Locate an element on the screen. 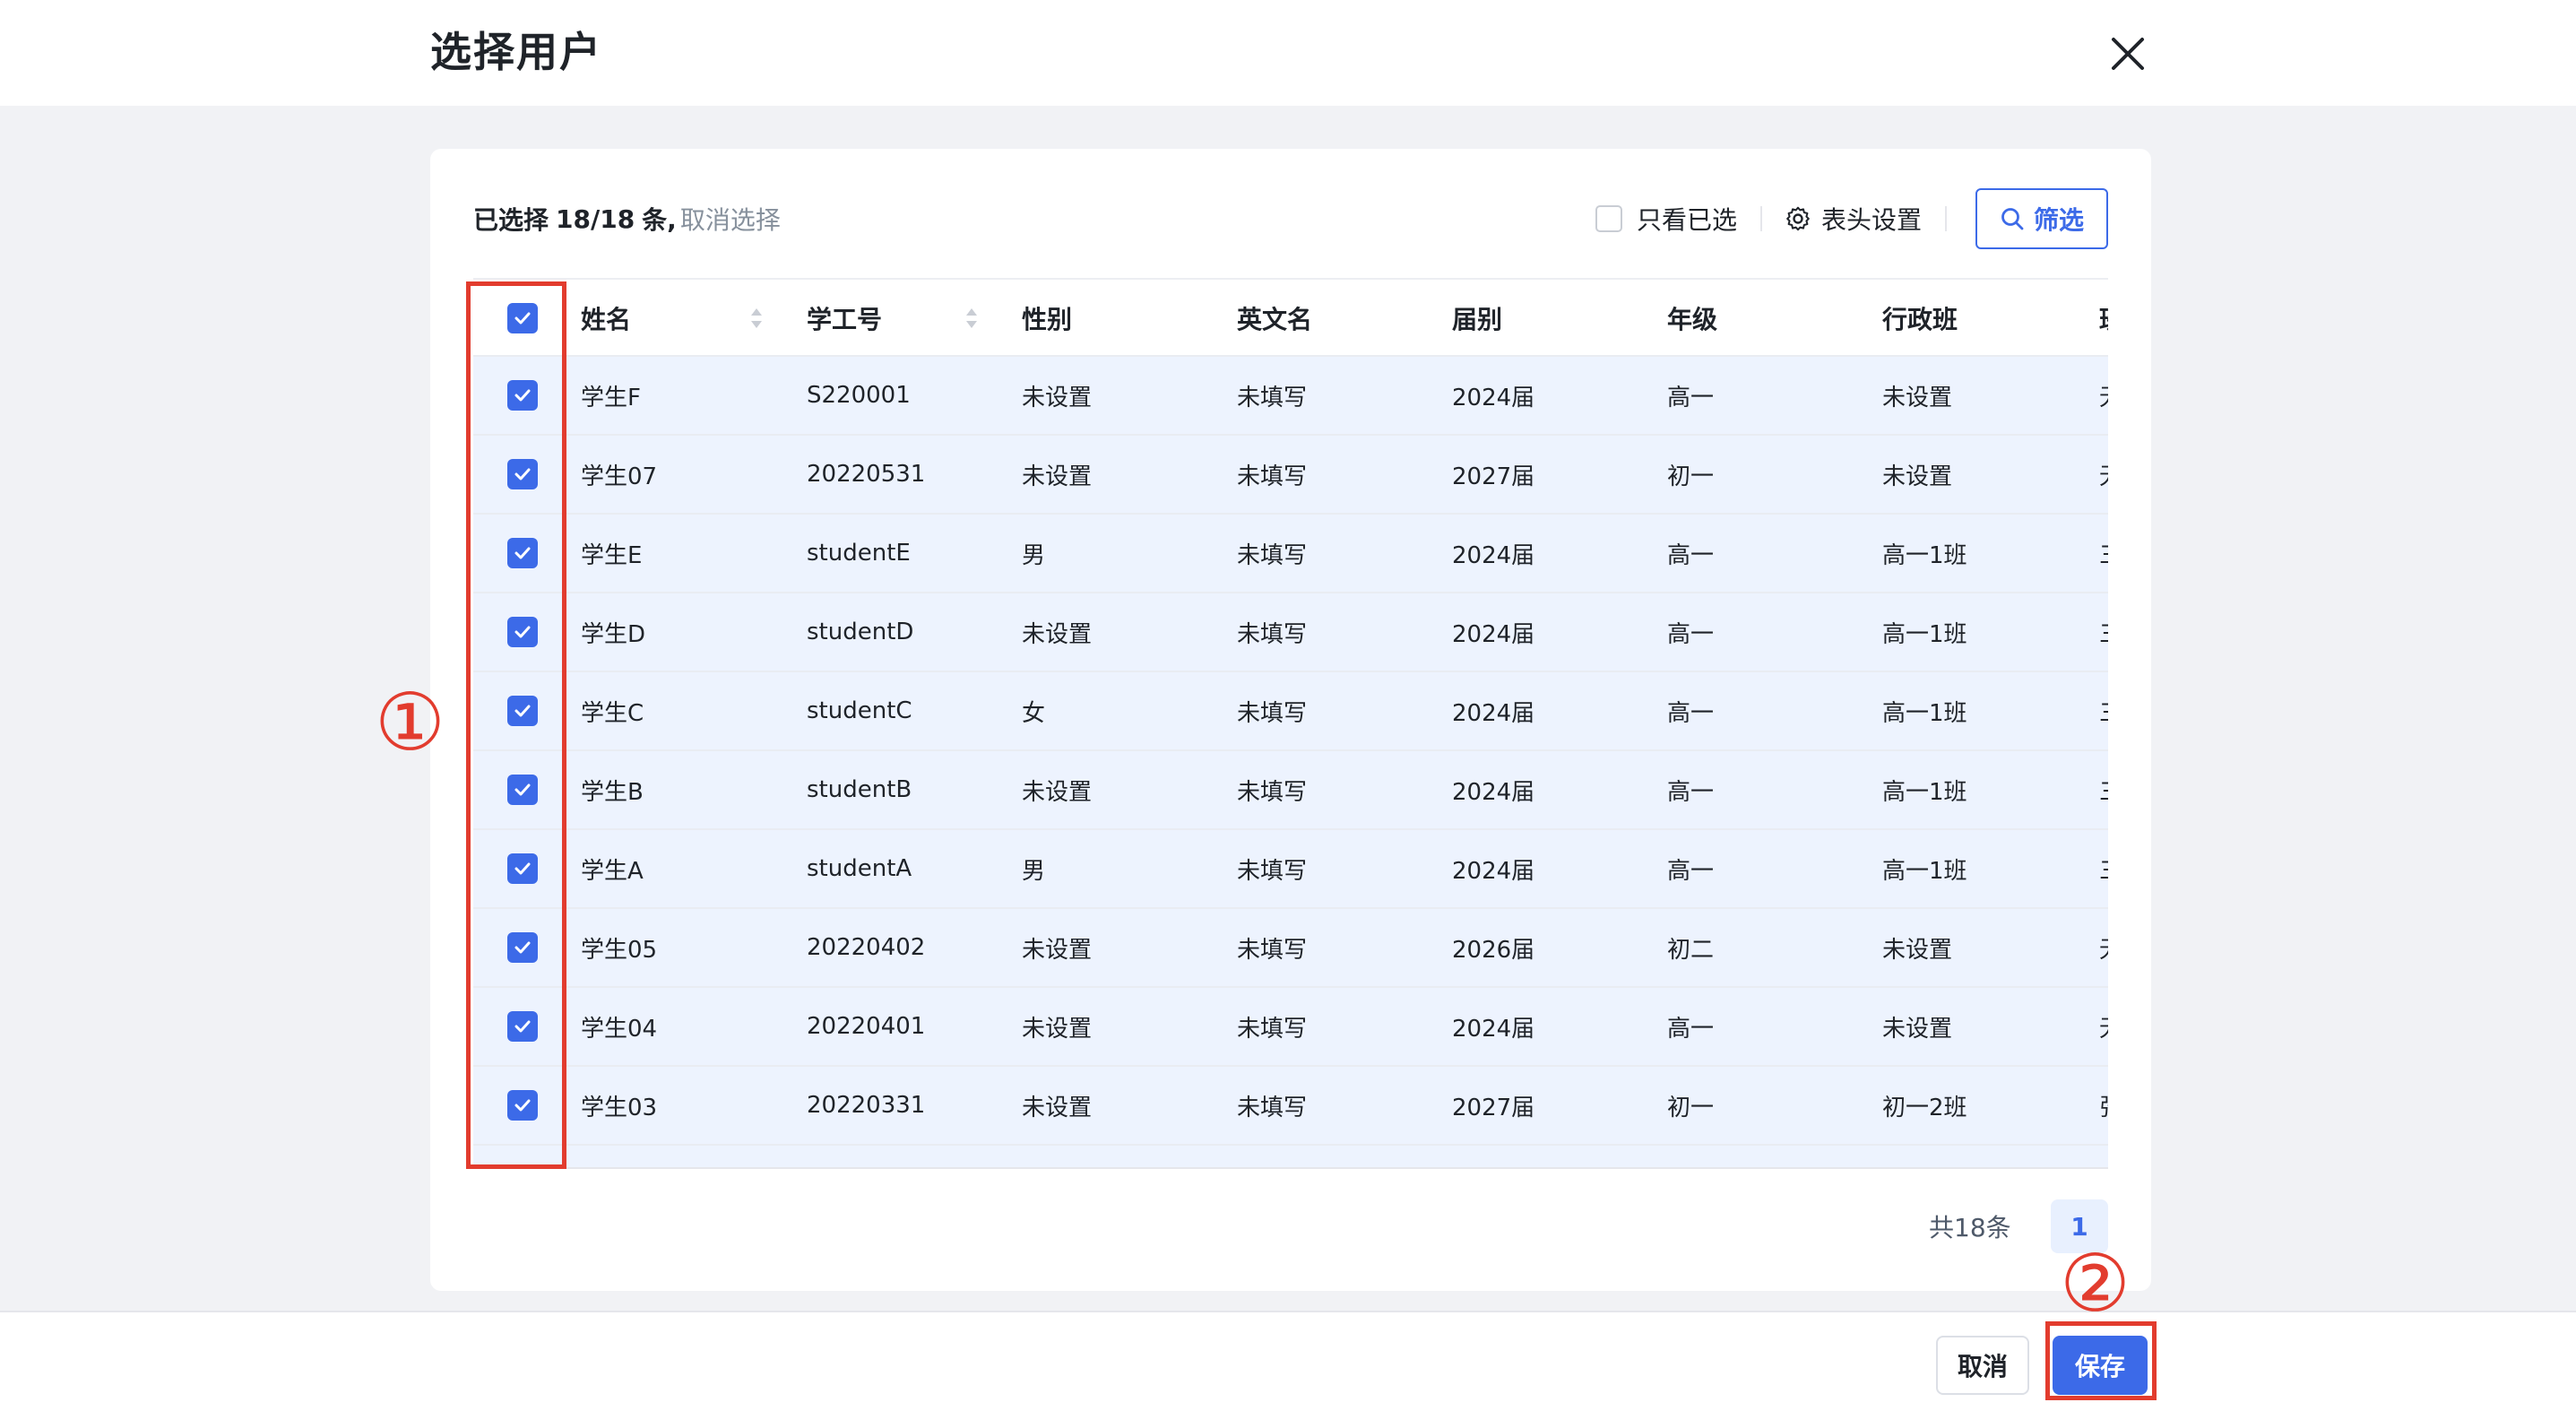 The image size is (2576, 1411). header-name: 姓名 is located at coordinates (606, 318).